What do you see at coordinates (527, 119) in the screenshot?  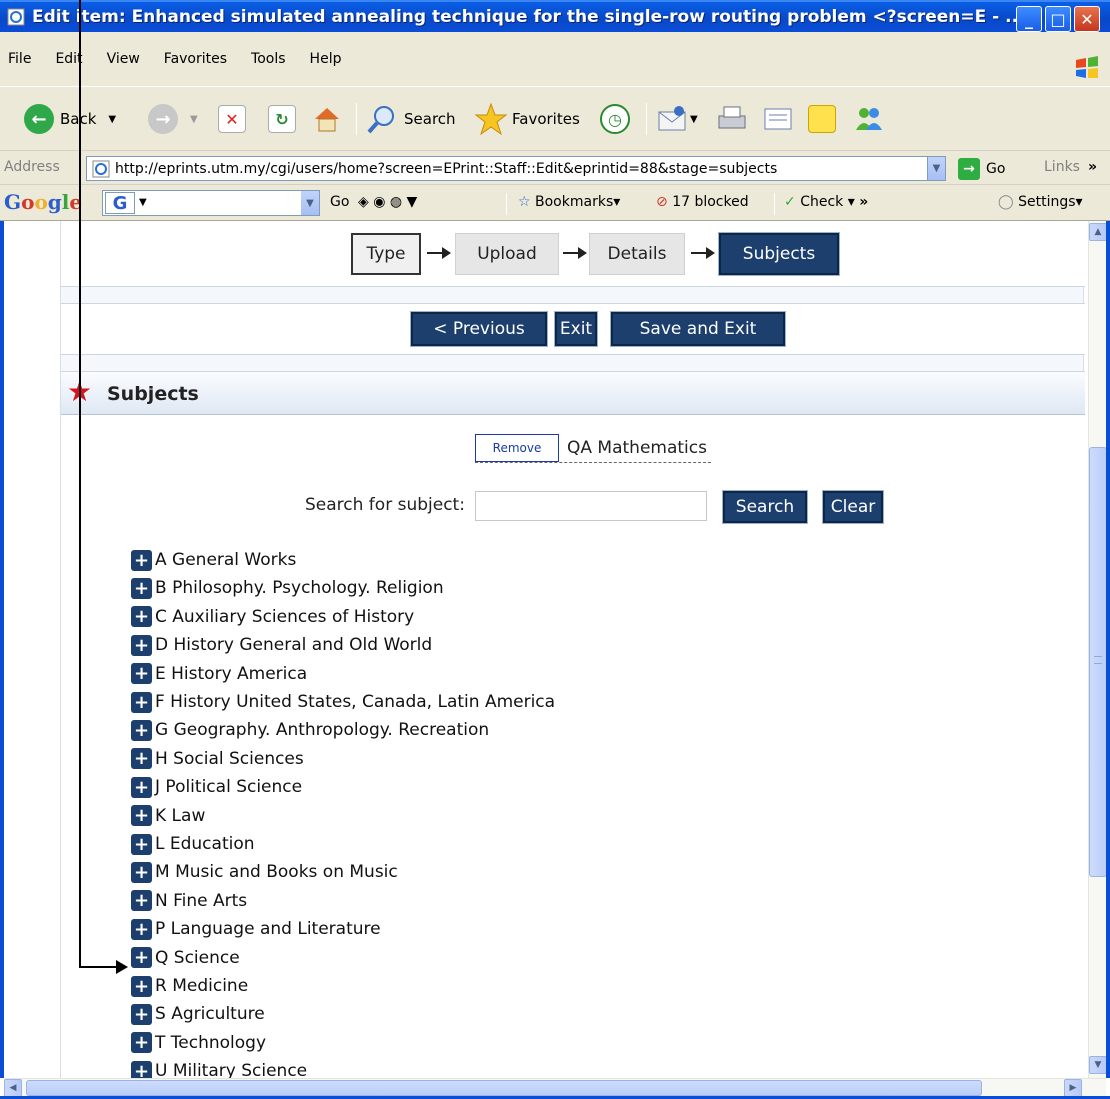 I see `favorites-button: Favorites` at bounding box center [527, 119].